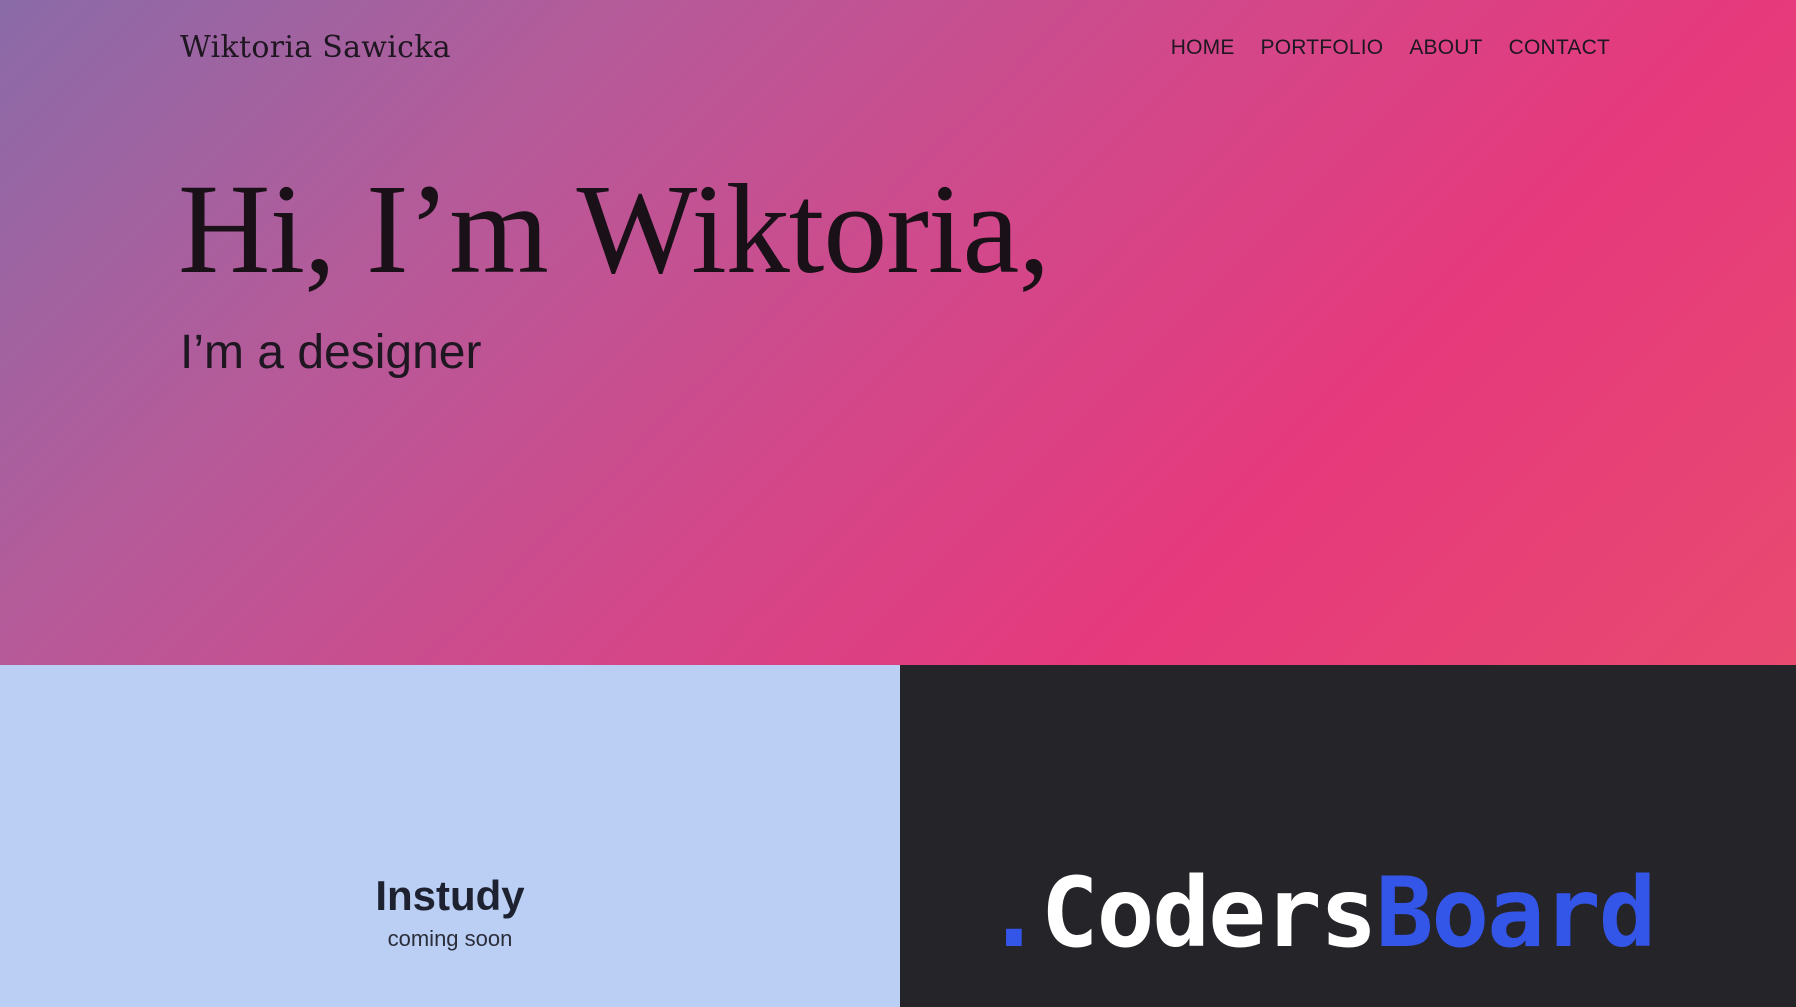 This screenshot has height=1007, width=1796. What do you see at coordinates (450, 938) in the screenshot?
I see `project-status: coming soon` at bounding box center [450, 938].